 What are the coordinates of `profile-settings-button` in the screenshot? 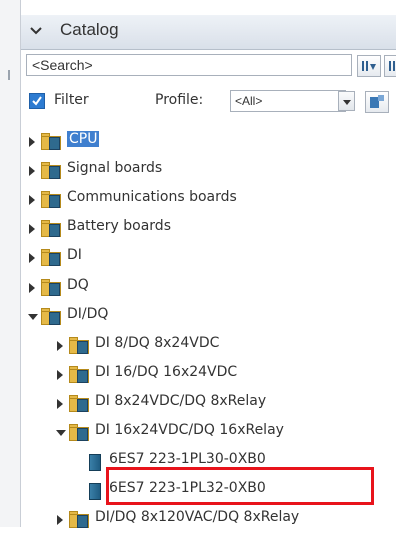 It's located at (377, 102).